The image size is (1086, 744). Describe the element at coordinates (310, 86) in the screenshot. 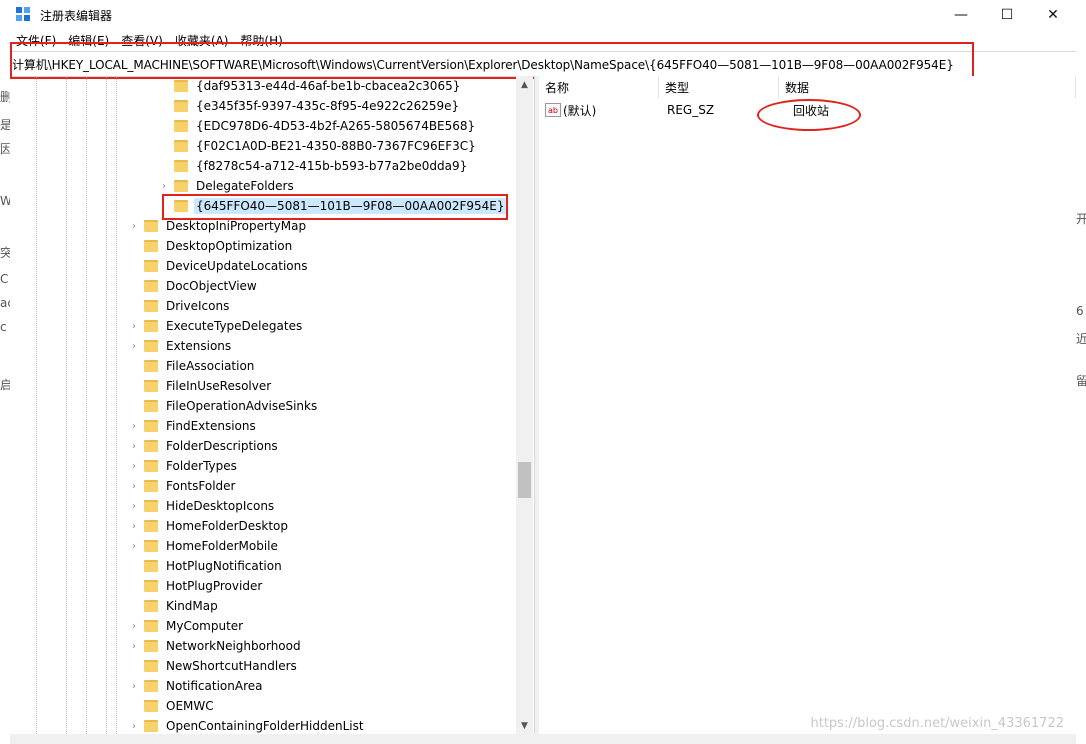

I see `tree-item: {daf95313-e44d-46af-be1b-cbacea2c3065}` at that location.